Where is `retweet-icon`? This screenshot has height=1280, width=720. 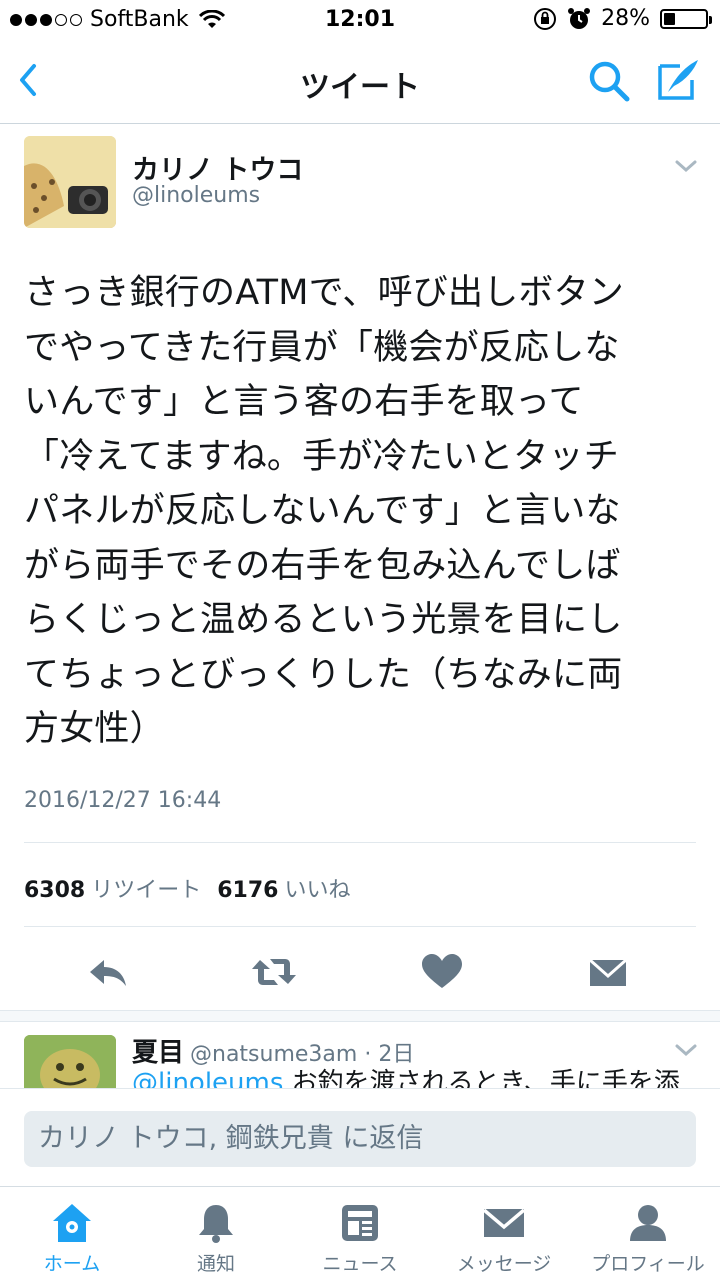
retweet-icon is located at coordinates (274, 972).